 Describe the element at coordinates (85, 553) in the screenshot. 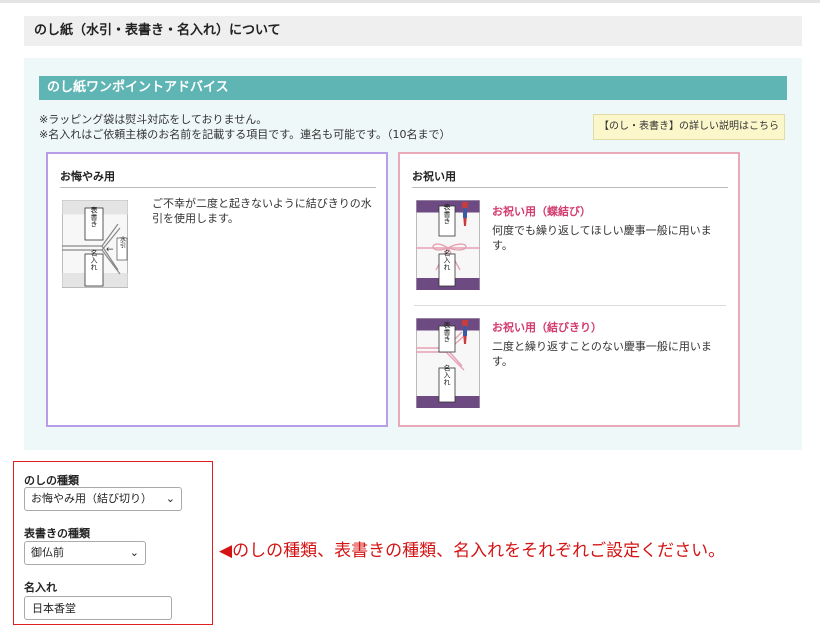

I see `omotegaki-type-select: 御仏前 ⌄` at that location.